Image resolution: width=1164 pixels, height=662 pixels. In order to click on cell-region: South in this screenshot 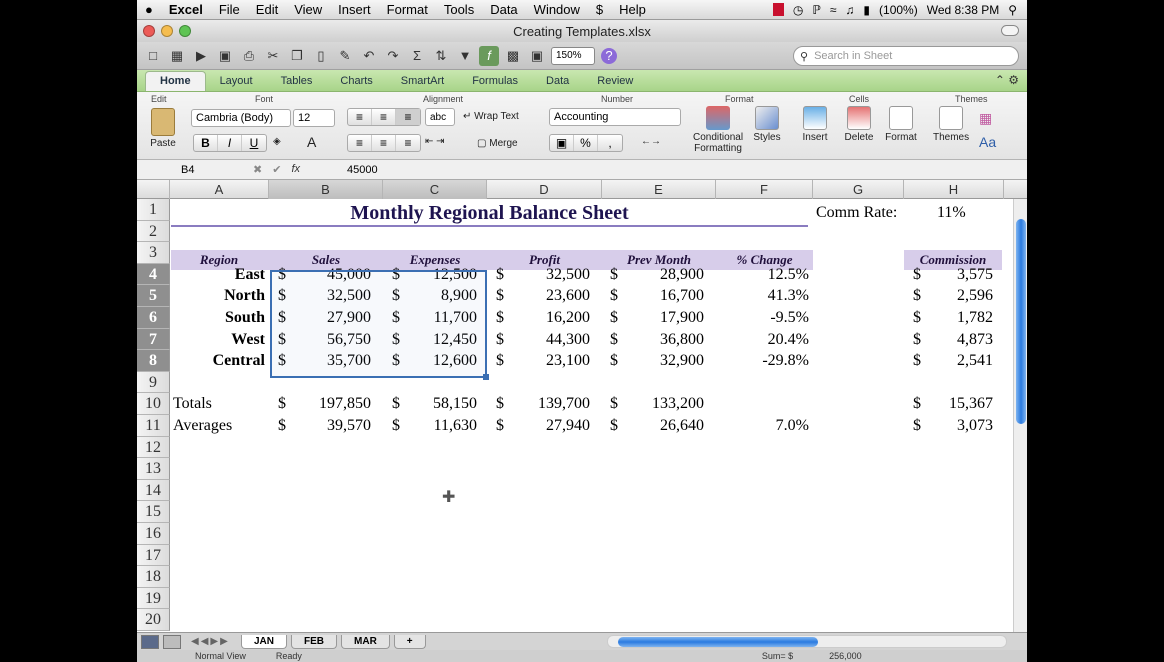, I will do `click(219, 318)`.